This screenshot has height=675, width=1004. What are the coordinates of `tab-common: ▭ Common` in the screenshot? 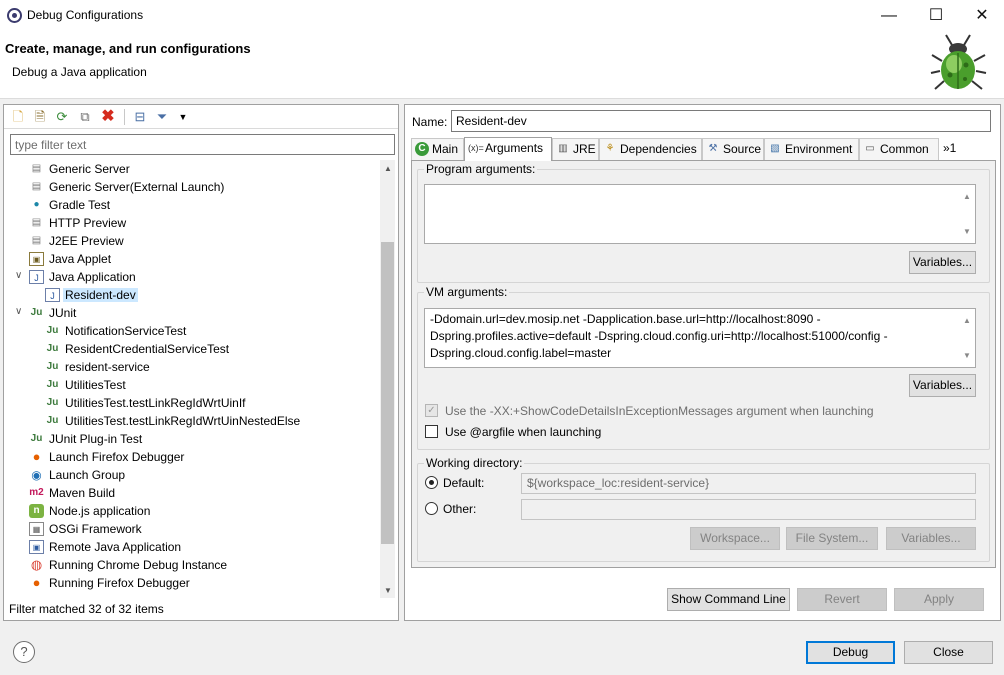 It's located at (899, 149).